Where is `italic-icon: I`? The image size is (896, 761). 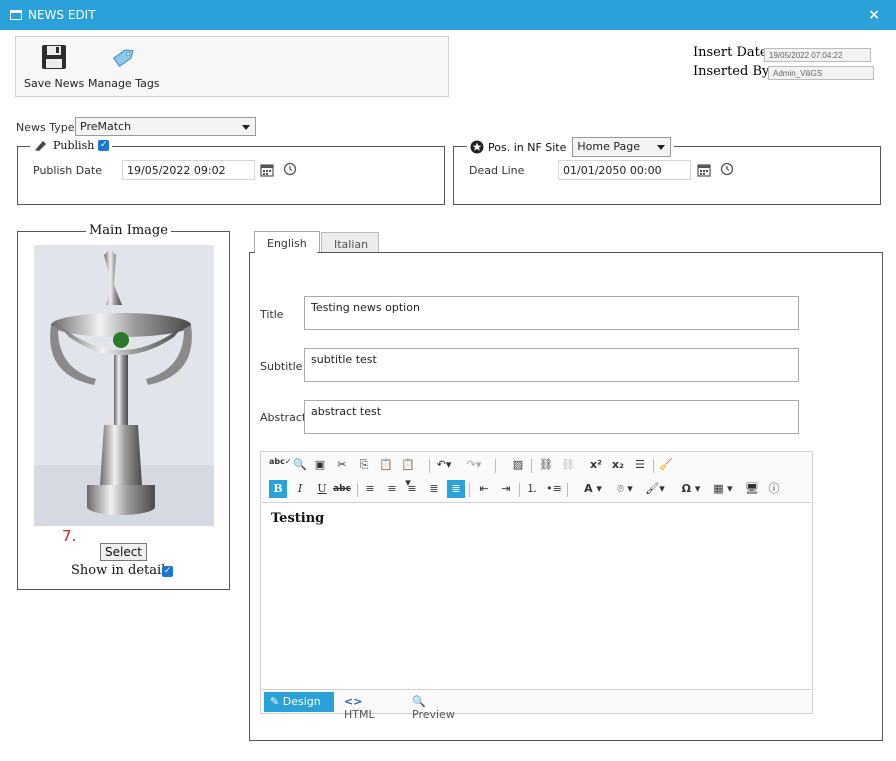
italic-icon: I is located at coordinates (300, 489).